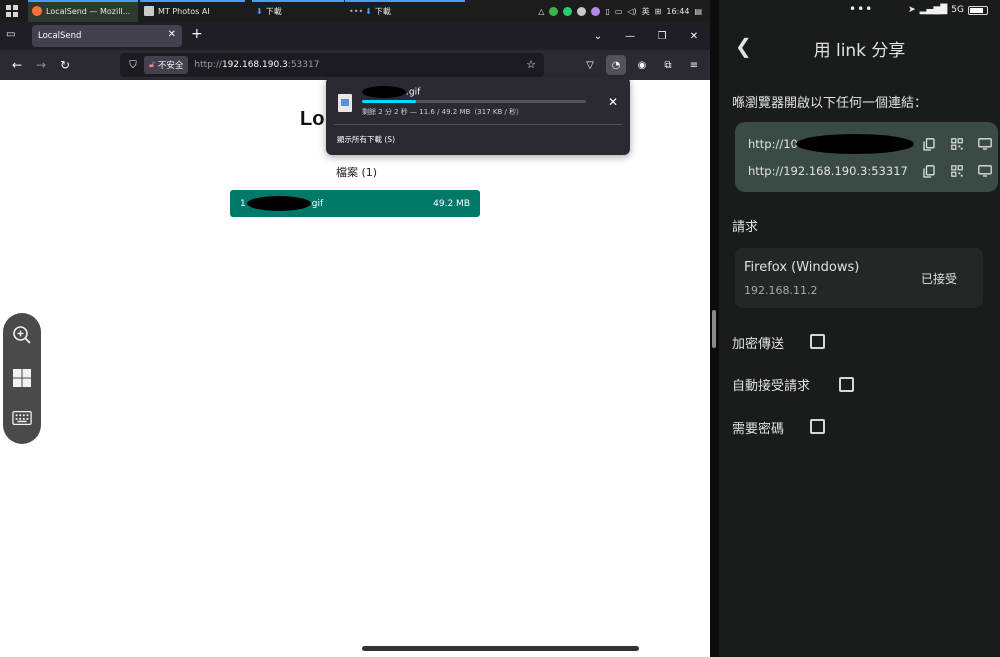 The width and height of the screenshot is (1000, 657). I want to click on url-port: :53317, so click(303, 65).